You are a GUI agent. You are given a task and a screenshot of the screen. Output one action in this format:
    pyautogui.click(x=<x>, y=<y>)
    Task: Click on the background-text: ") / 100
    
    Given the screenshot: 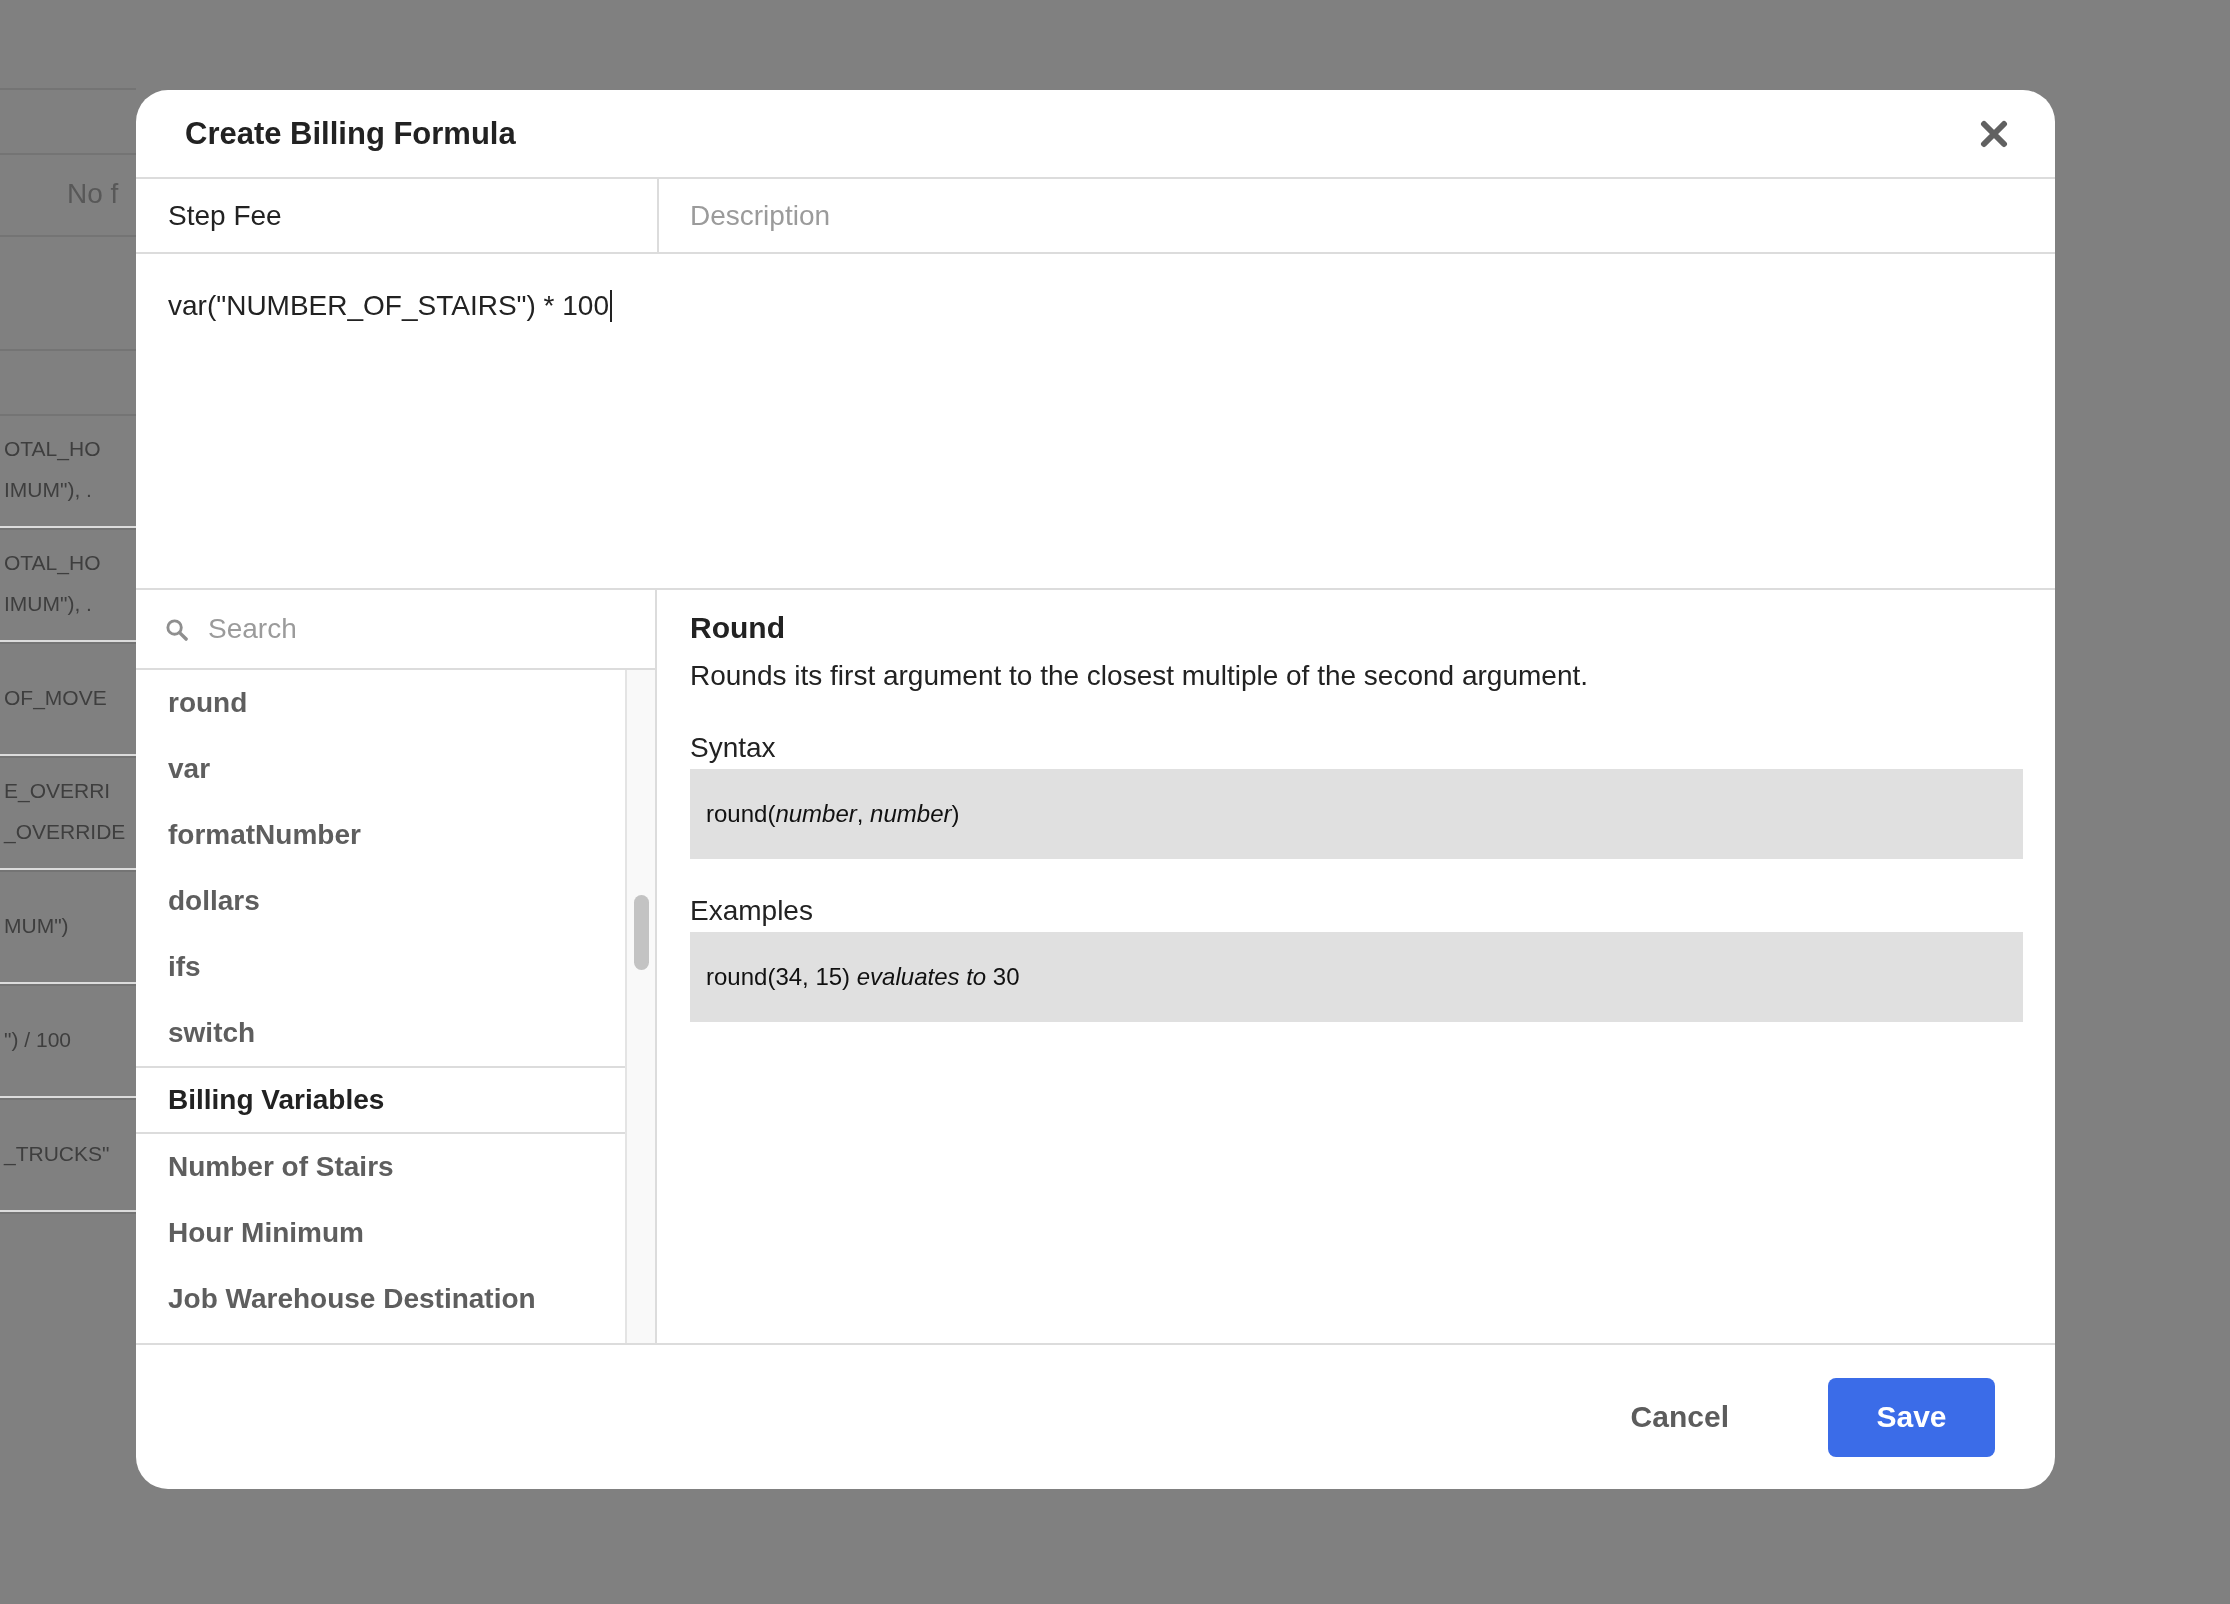 What is the action you would take?
    pyautogui.click(x=37, y=1039)
    